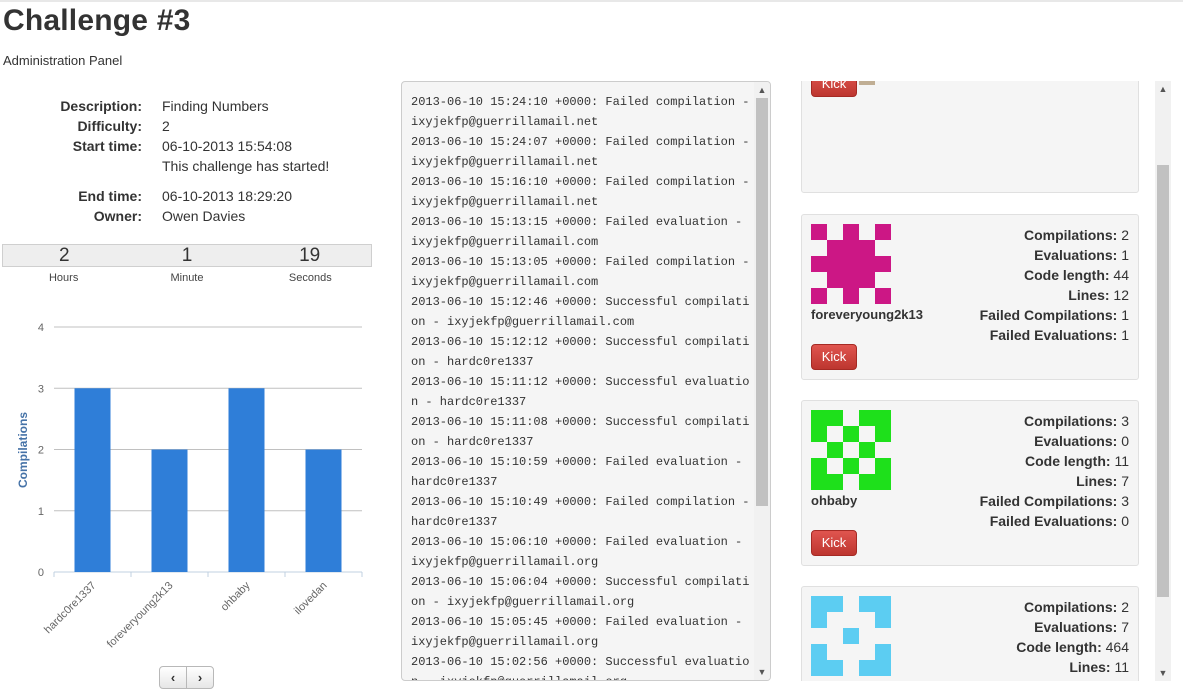 This screenshot has width=1183, height=693. Describe the element at coordinates (187, 278) in the screenshot. I see `minutes-label: Minute` at that location.